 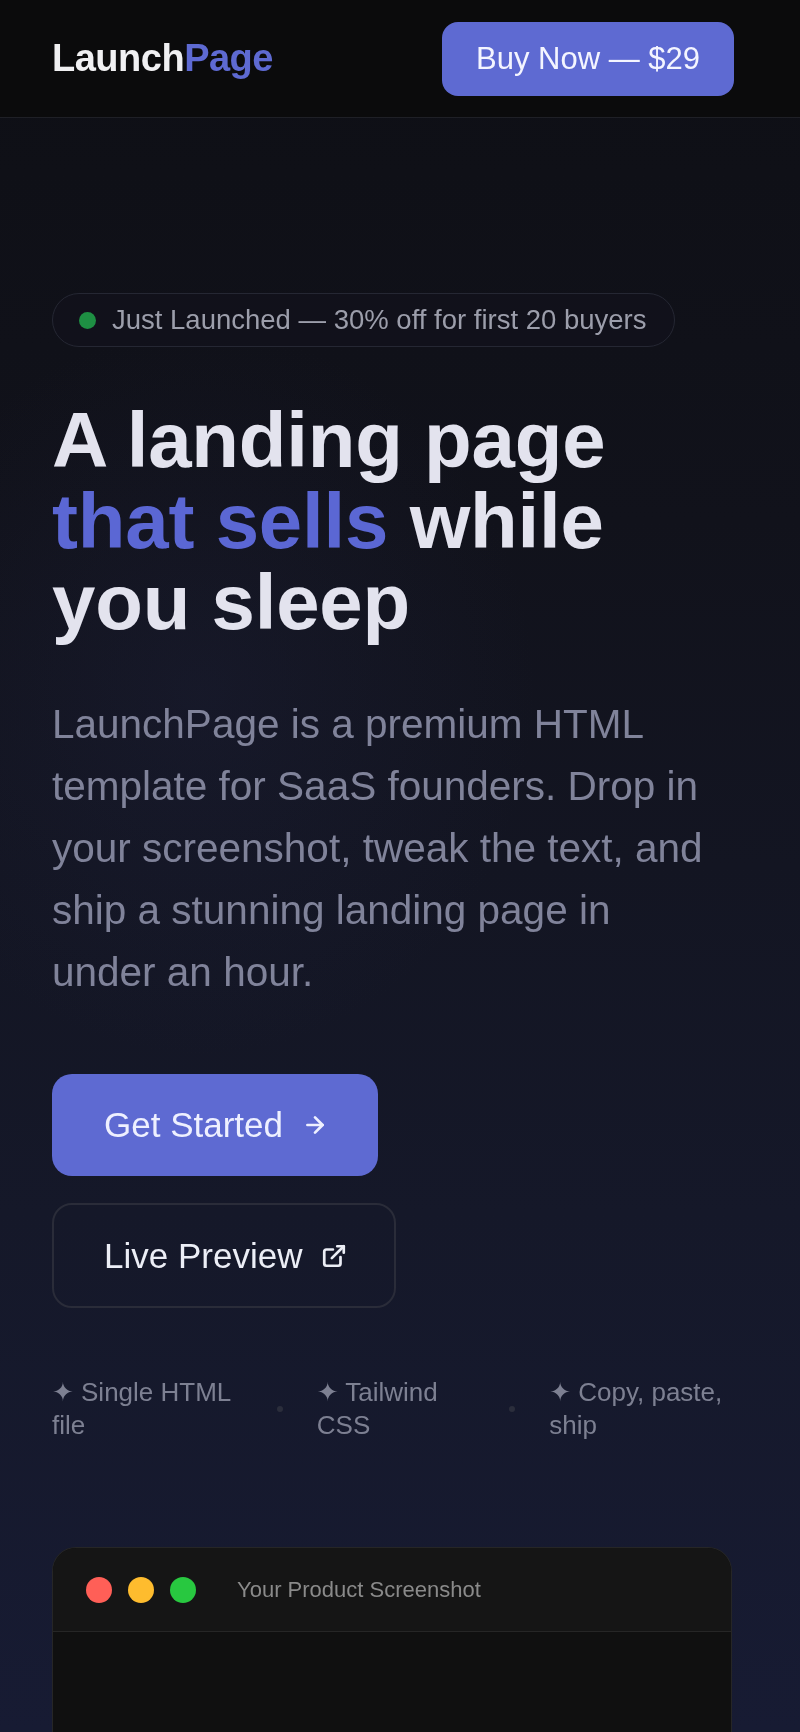 I want to click on window-title: Your Product Screenshot, so click(x=359, y=1589).